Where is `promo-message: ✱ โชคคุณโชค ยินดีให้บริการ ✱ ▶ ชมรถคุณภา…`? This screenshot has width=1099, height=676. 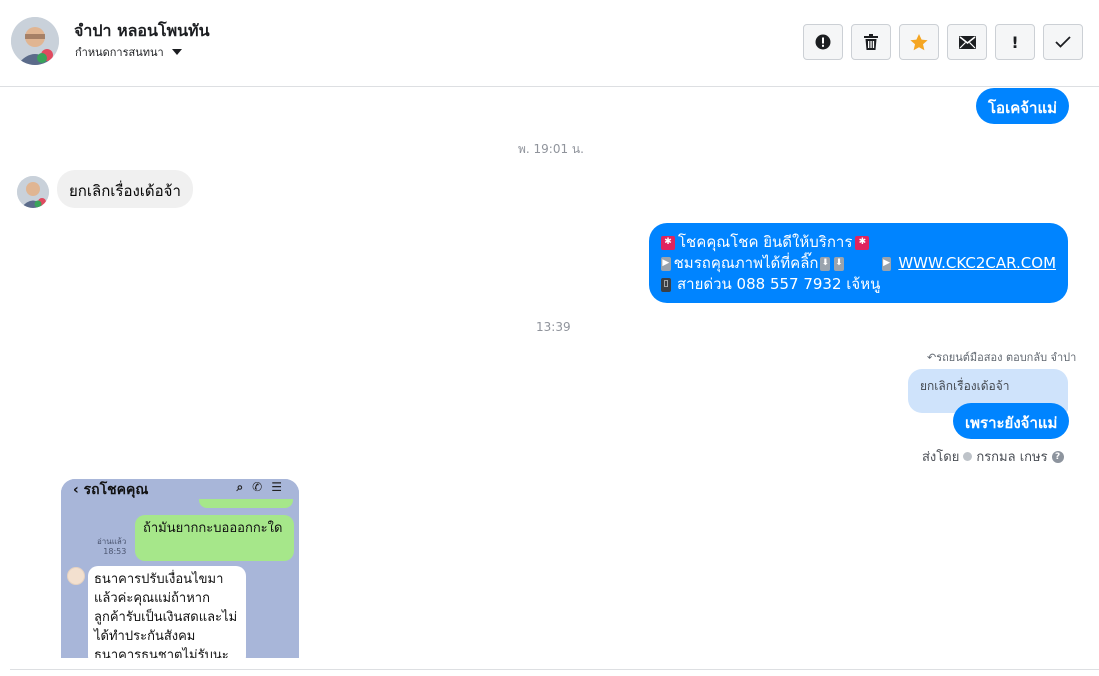 promo-message: ✱ โชคคุณโชค ยินดีให้บริการ ✱ ▶ ชมรถคุณภา… is located at coordinates (858, 263).